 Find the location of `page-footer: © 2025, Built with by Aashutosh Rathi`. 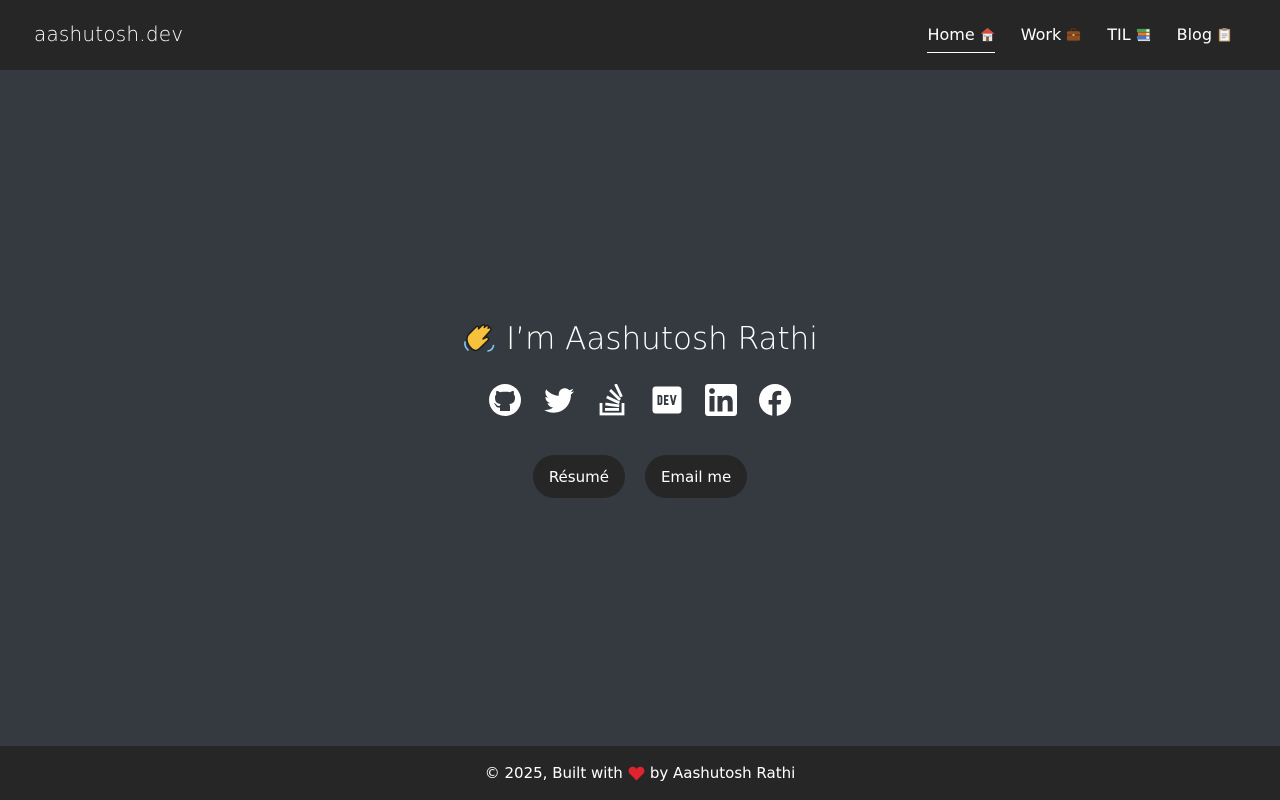

page-footer: © 2025, Built with by Aashutosh Rathi is located at coordinates (640, 773).